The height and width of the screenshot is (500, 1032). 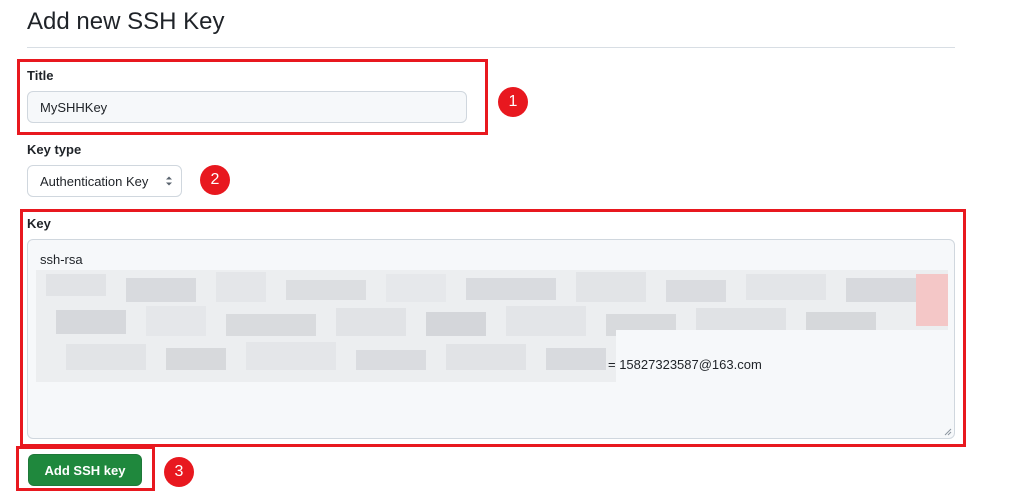 I want to click on resize-handle-icon, so click(x=948, y=432).